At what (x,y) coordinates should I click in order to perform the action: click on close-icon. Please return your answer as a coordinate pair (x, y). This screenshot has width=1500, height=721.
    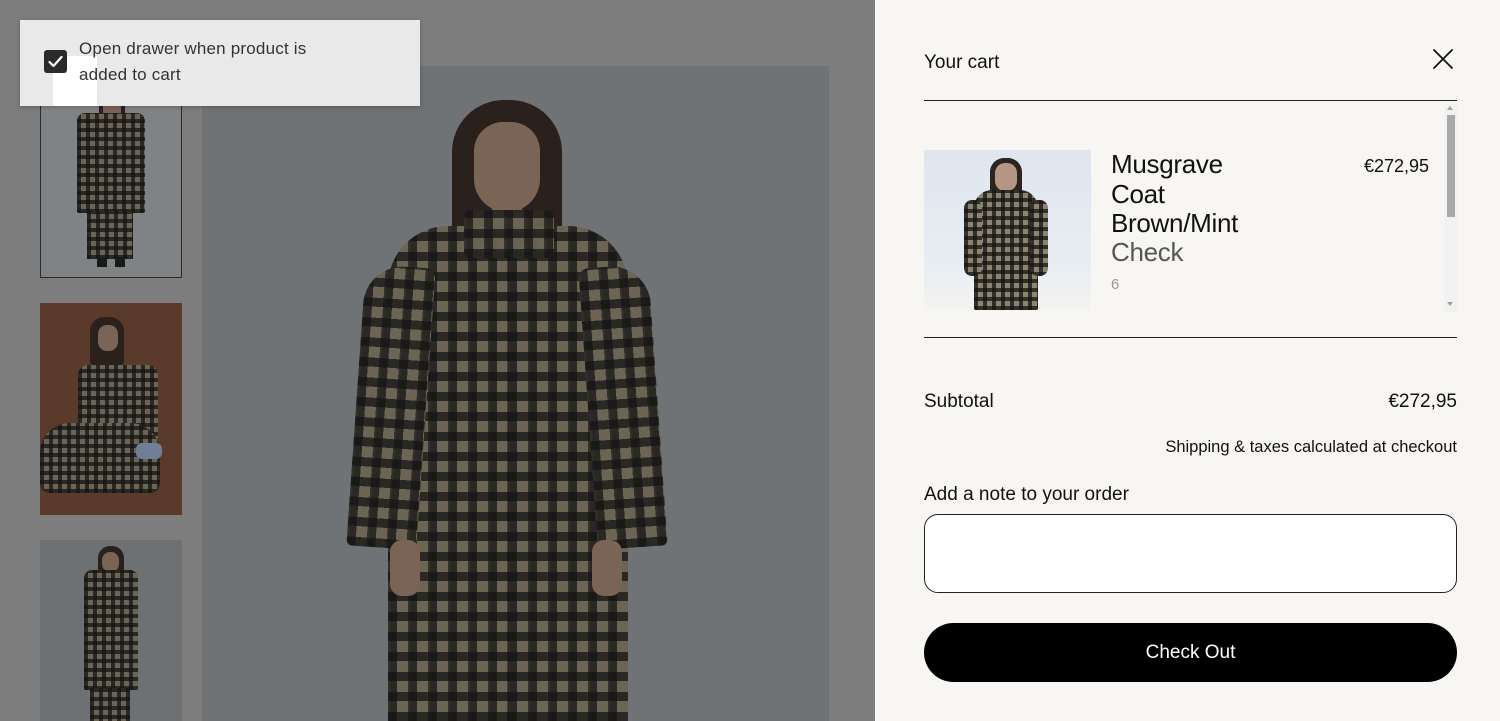
    Looking at the image, I should click on (1443, 59).